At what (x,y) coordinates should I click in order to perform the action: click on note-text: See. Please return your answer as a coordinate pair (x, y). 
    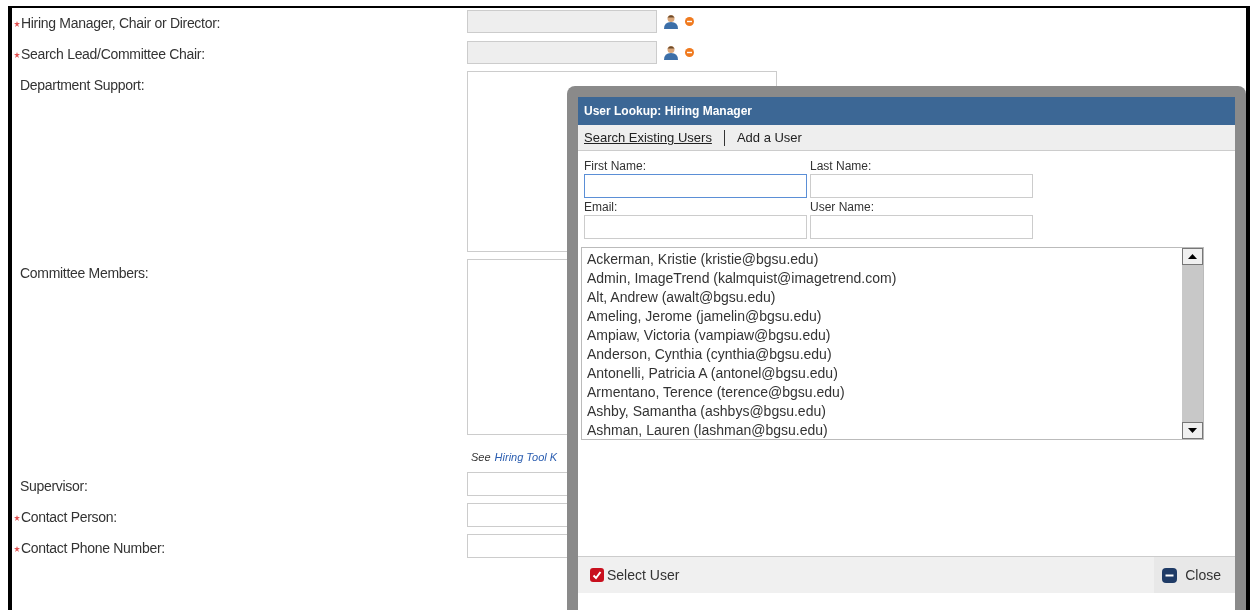
    Looking at the image, I should click on (481, 457).